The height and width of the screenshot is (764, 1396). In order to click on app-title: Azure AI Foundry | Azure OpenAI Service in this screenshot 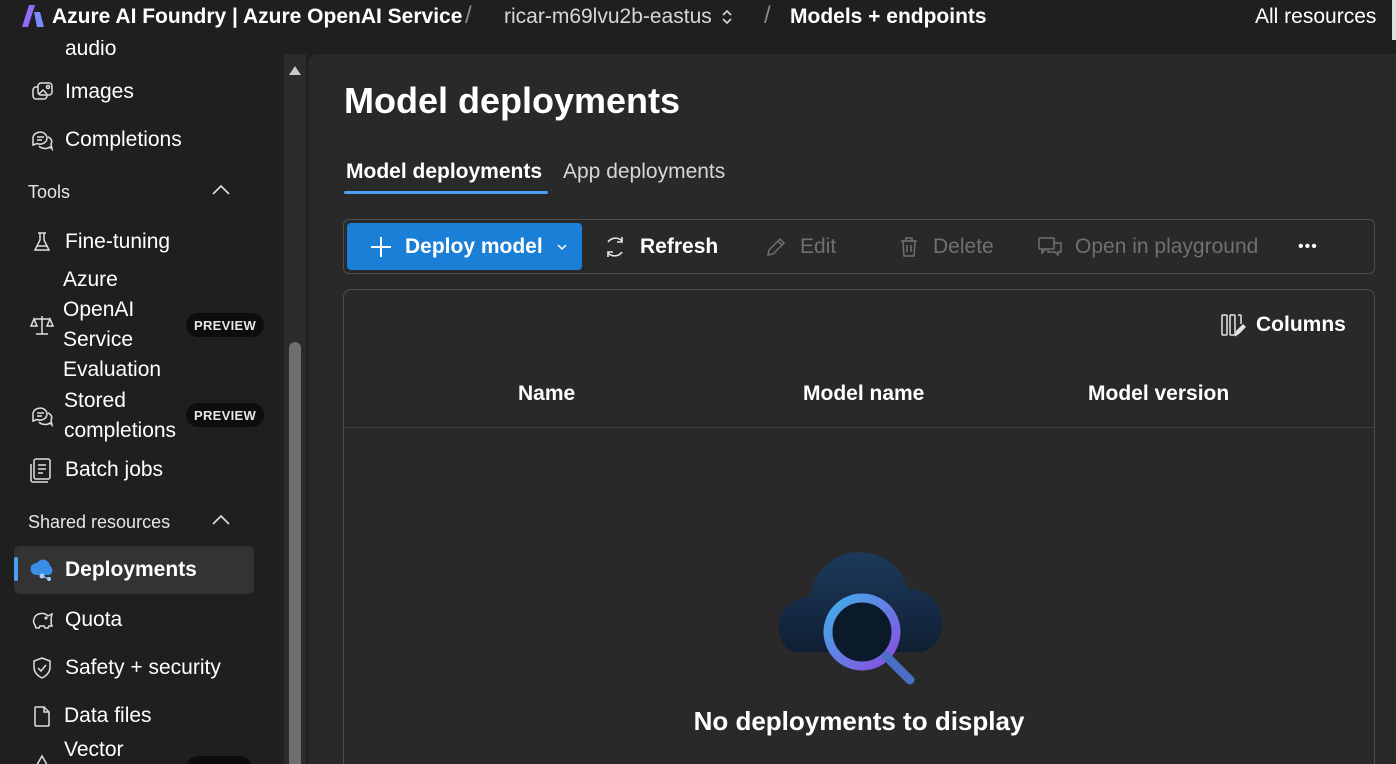, I will do `click(257, 17)`.